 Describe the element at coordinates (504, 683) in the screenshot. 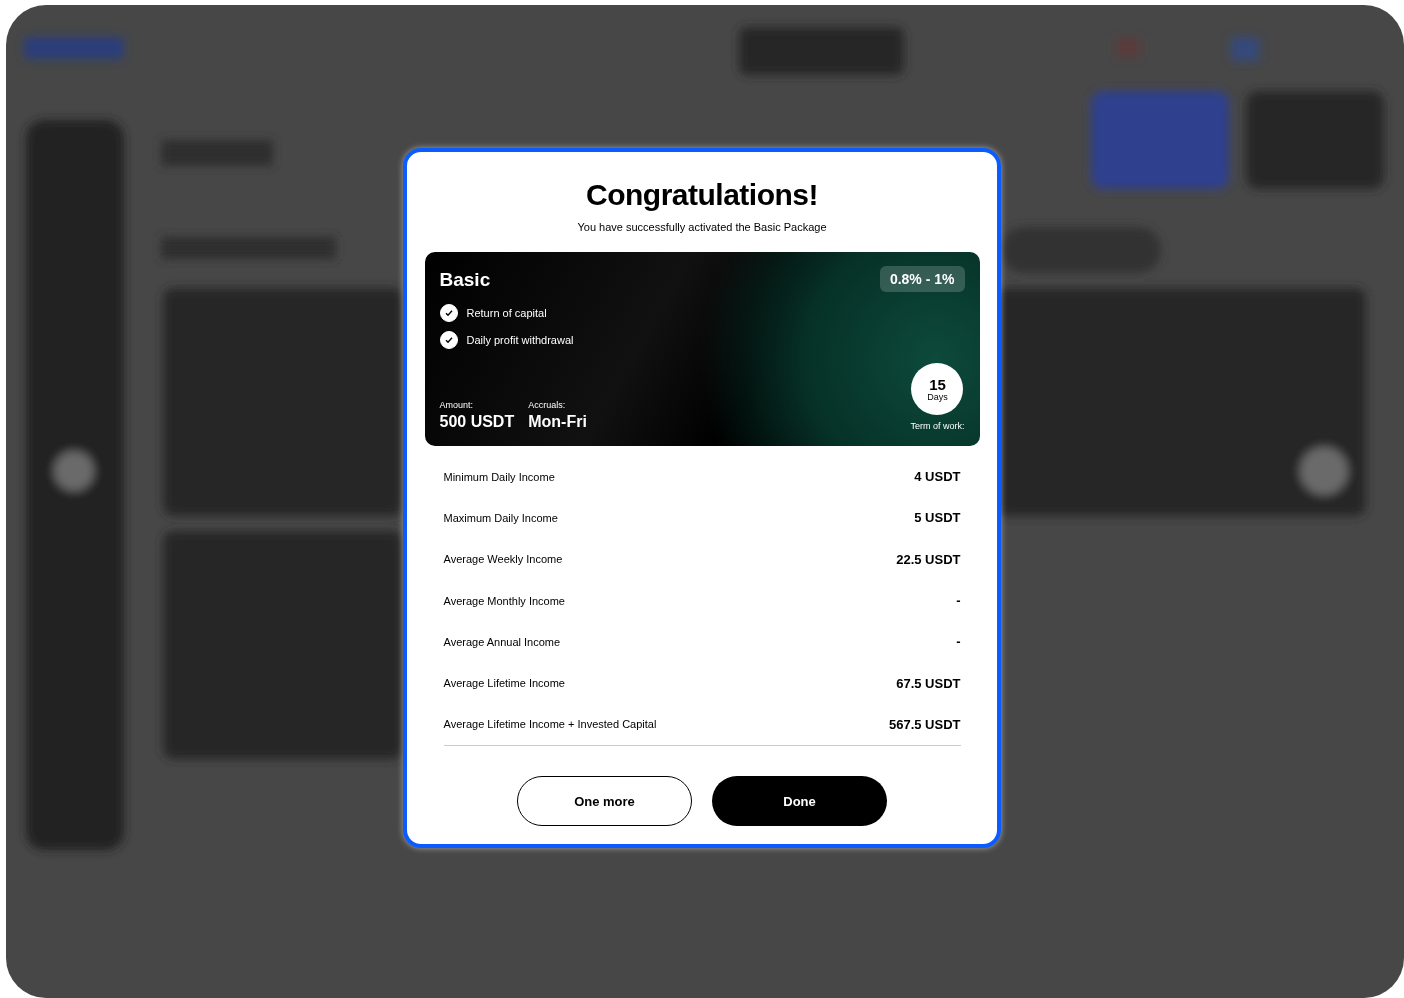

I see `stat-label: Average Lifetime Income` at that location.